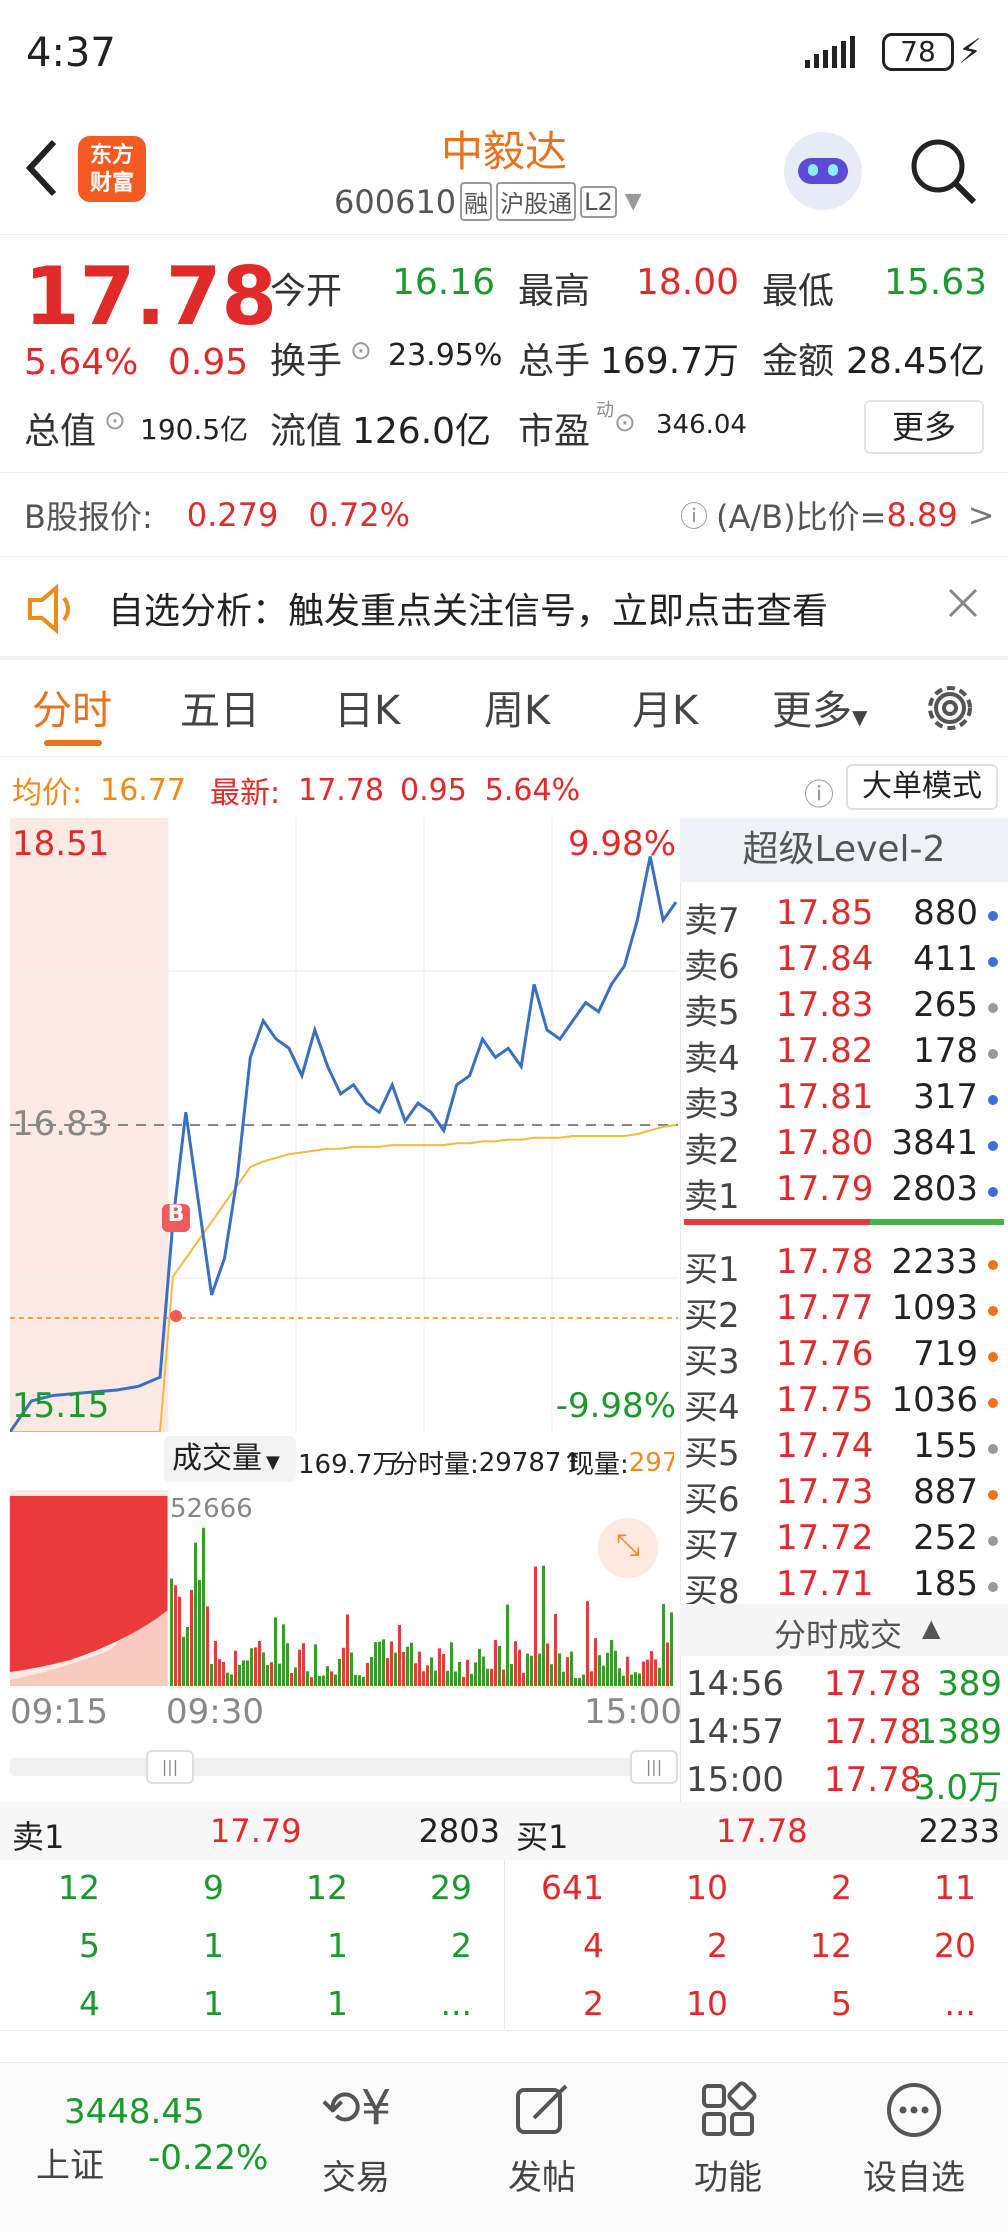 The width and height of the screenshot is (1008, 2232). Describe the element at coordinates (837, 515) in the screenshot. I see `ab-ratio: ⓘ (A/B)比价= 8.89 >` at that location.